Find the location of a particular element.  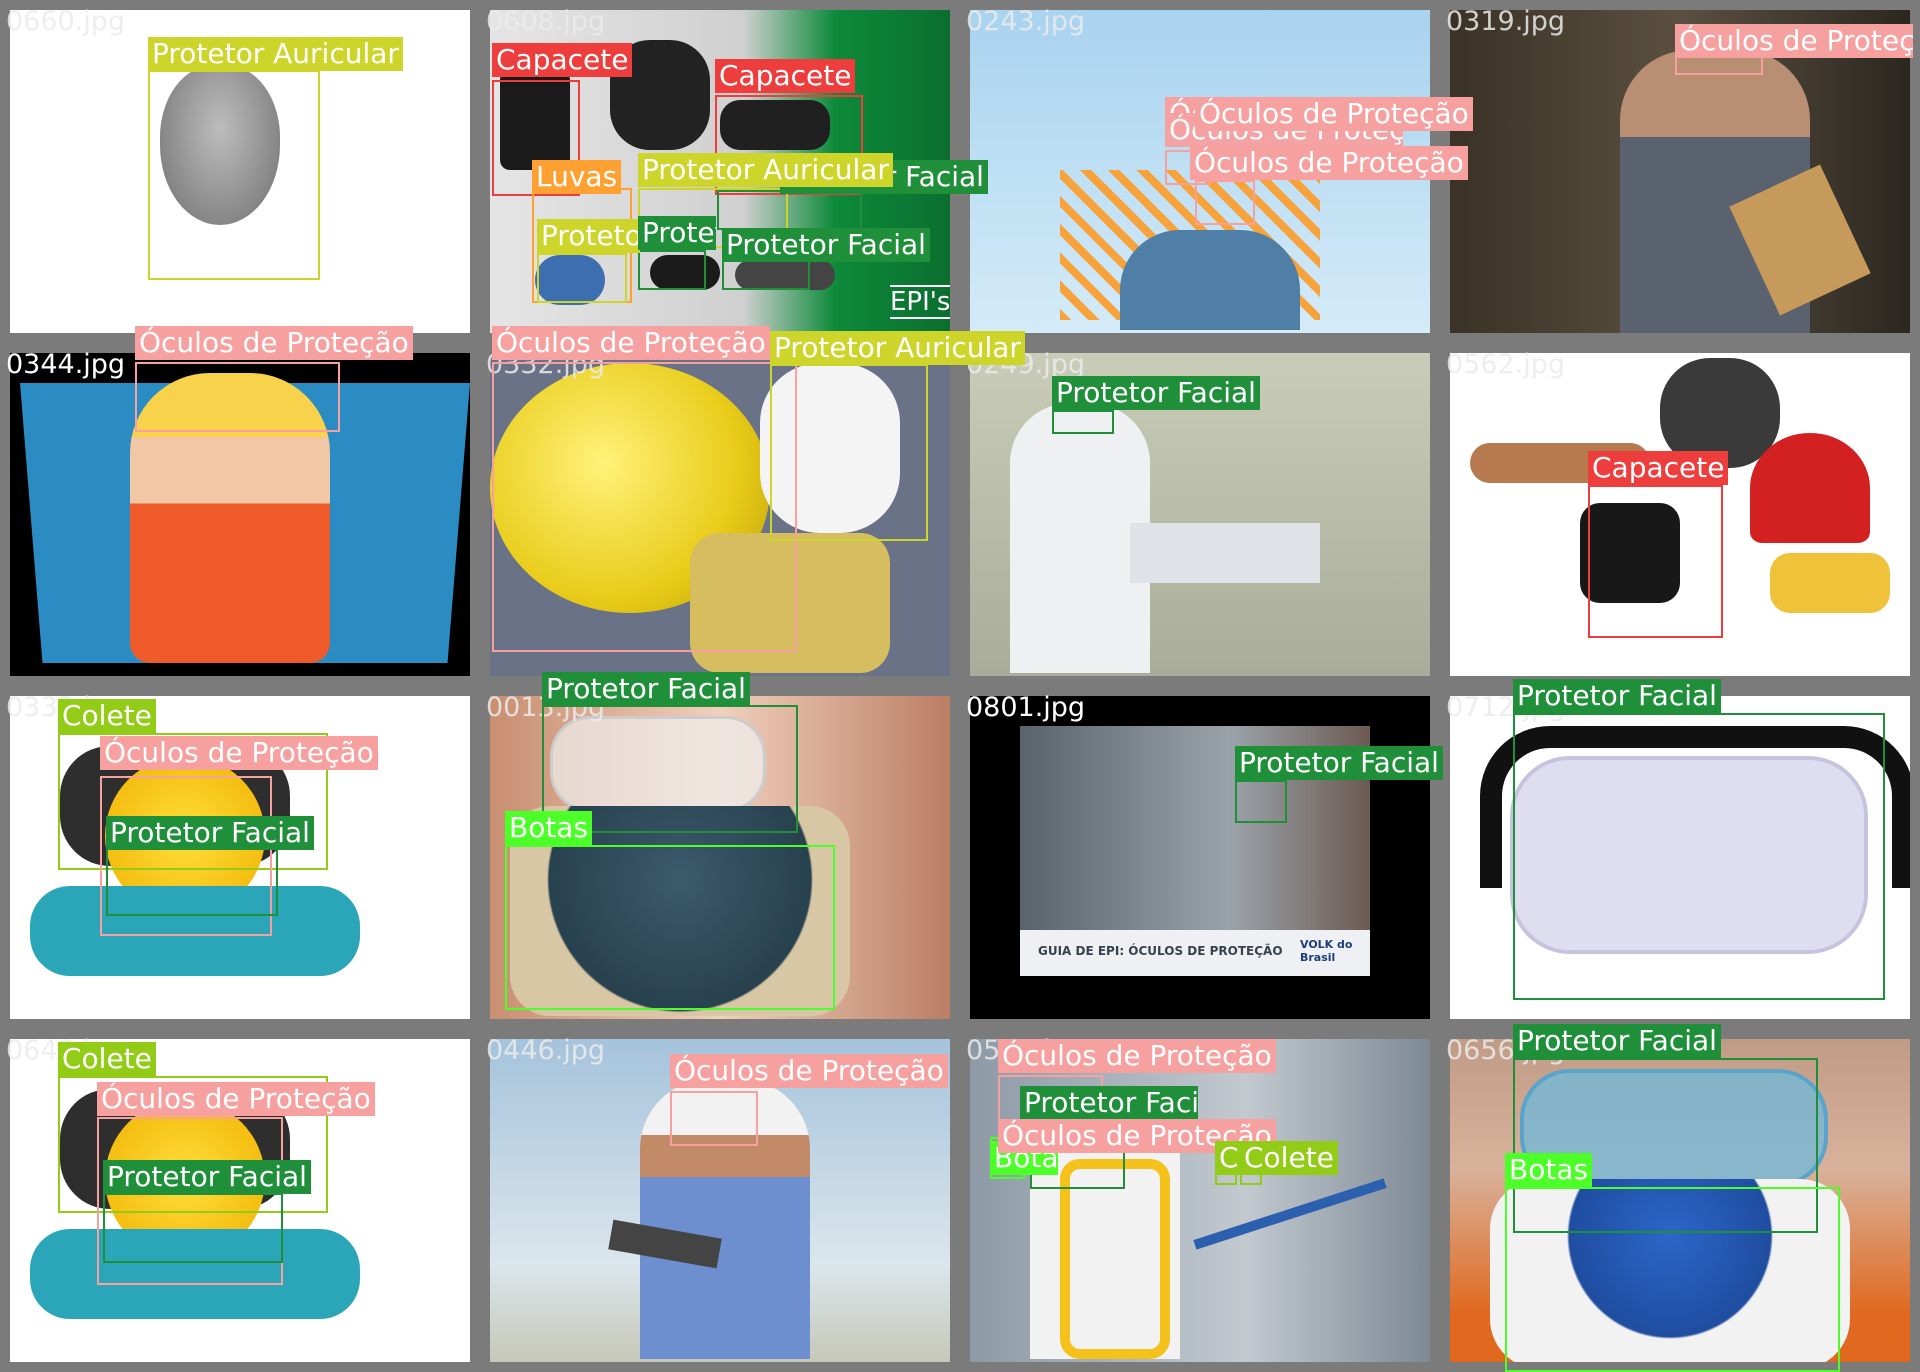

surgeon-image is located at coordinates (1080, 538).